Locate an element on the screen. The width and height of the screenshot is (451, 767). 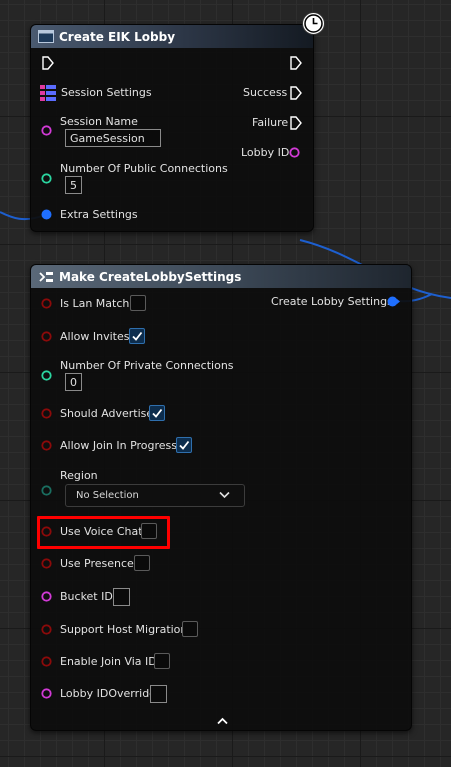
should-advertise-checkbox is located at coordinates (157, 413).